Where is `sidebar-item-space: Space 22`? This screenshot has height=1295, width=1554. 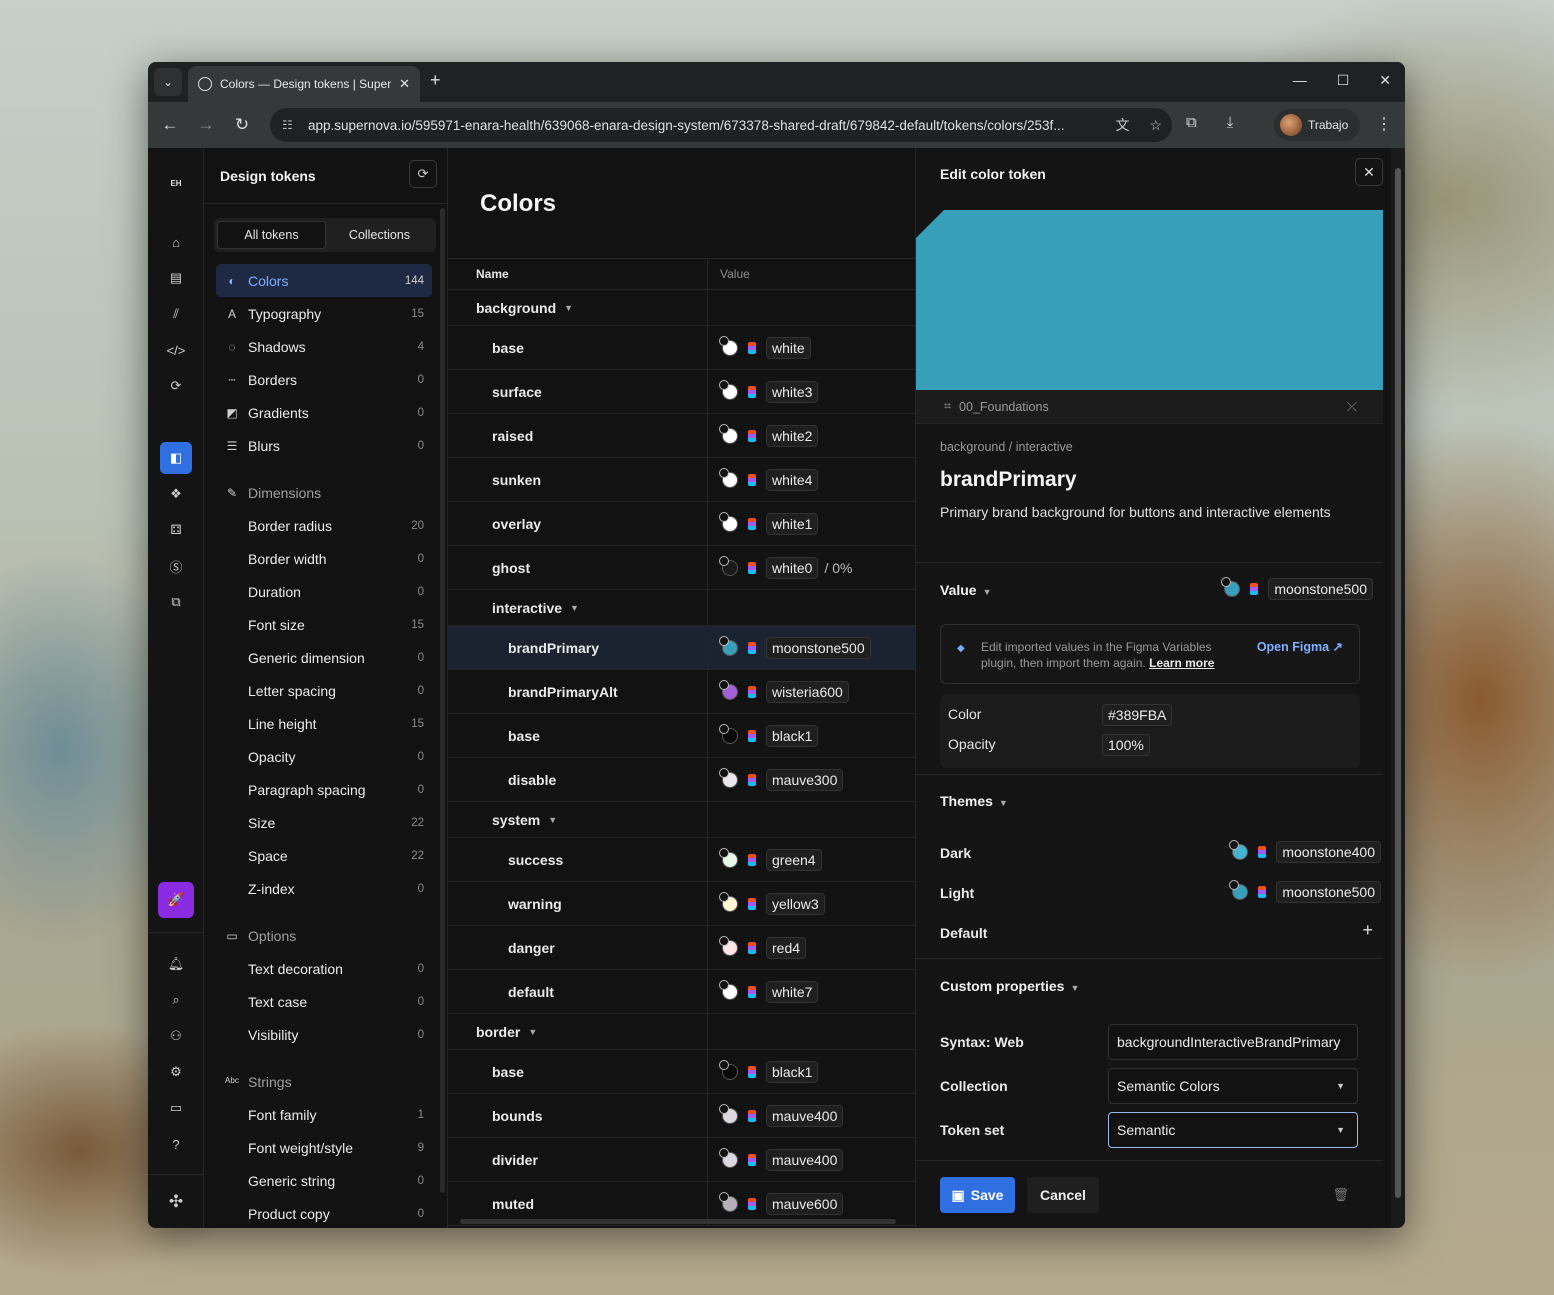 sidebar-item-space: Space 22 is located at coordinates (324, 855).